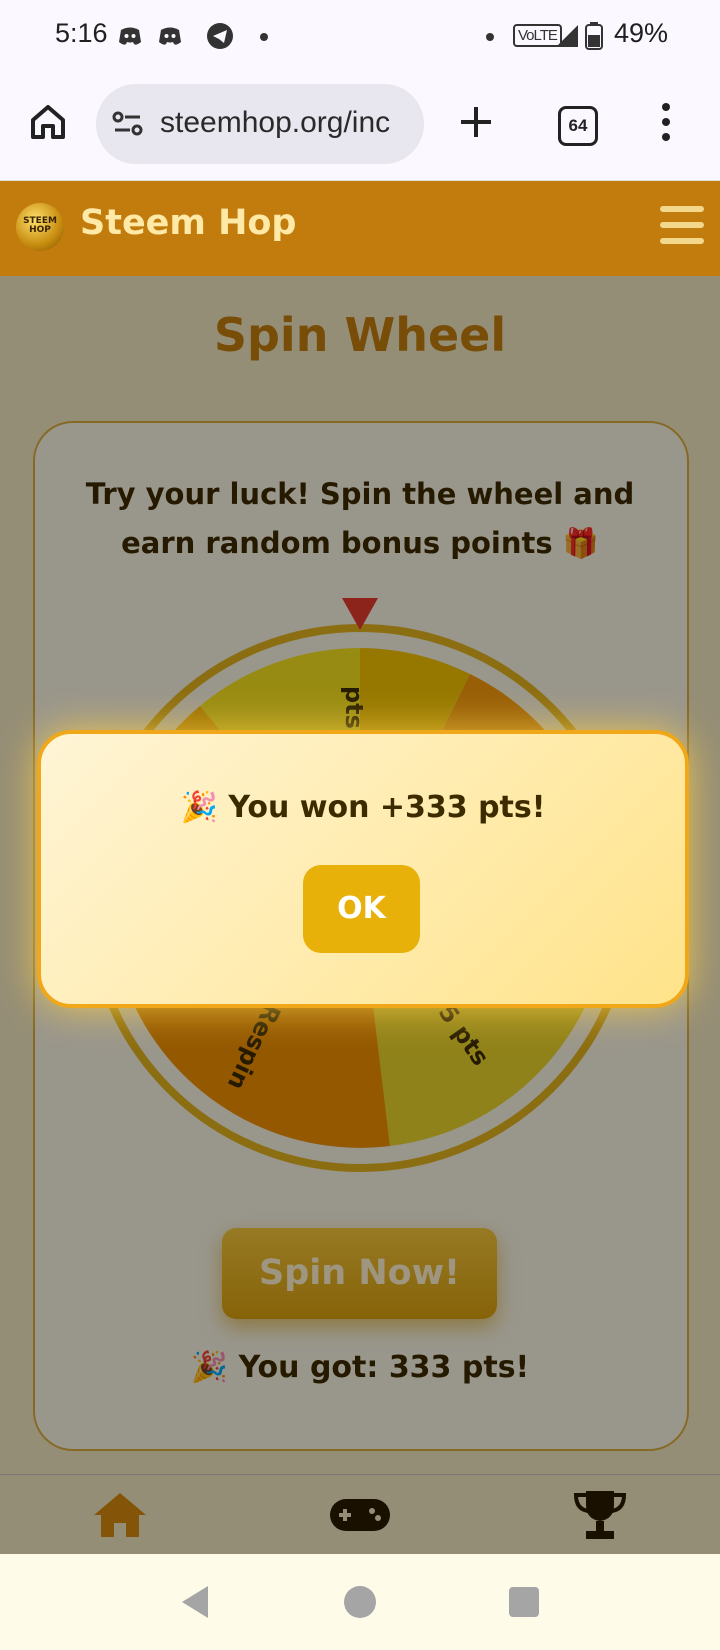  I want to click on battery-percent: 49%, so click(641, 33).